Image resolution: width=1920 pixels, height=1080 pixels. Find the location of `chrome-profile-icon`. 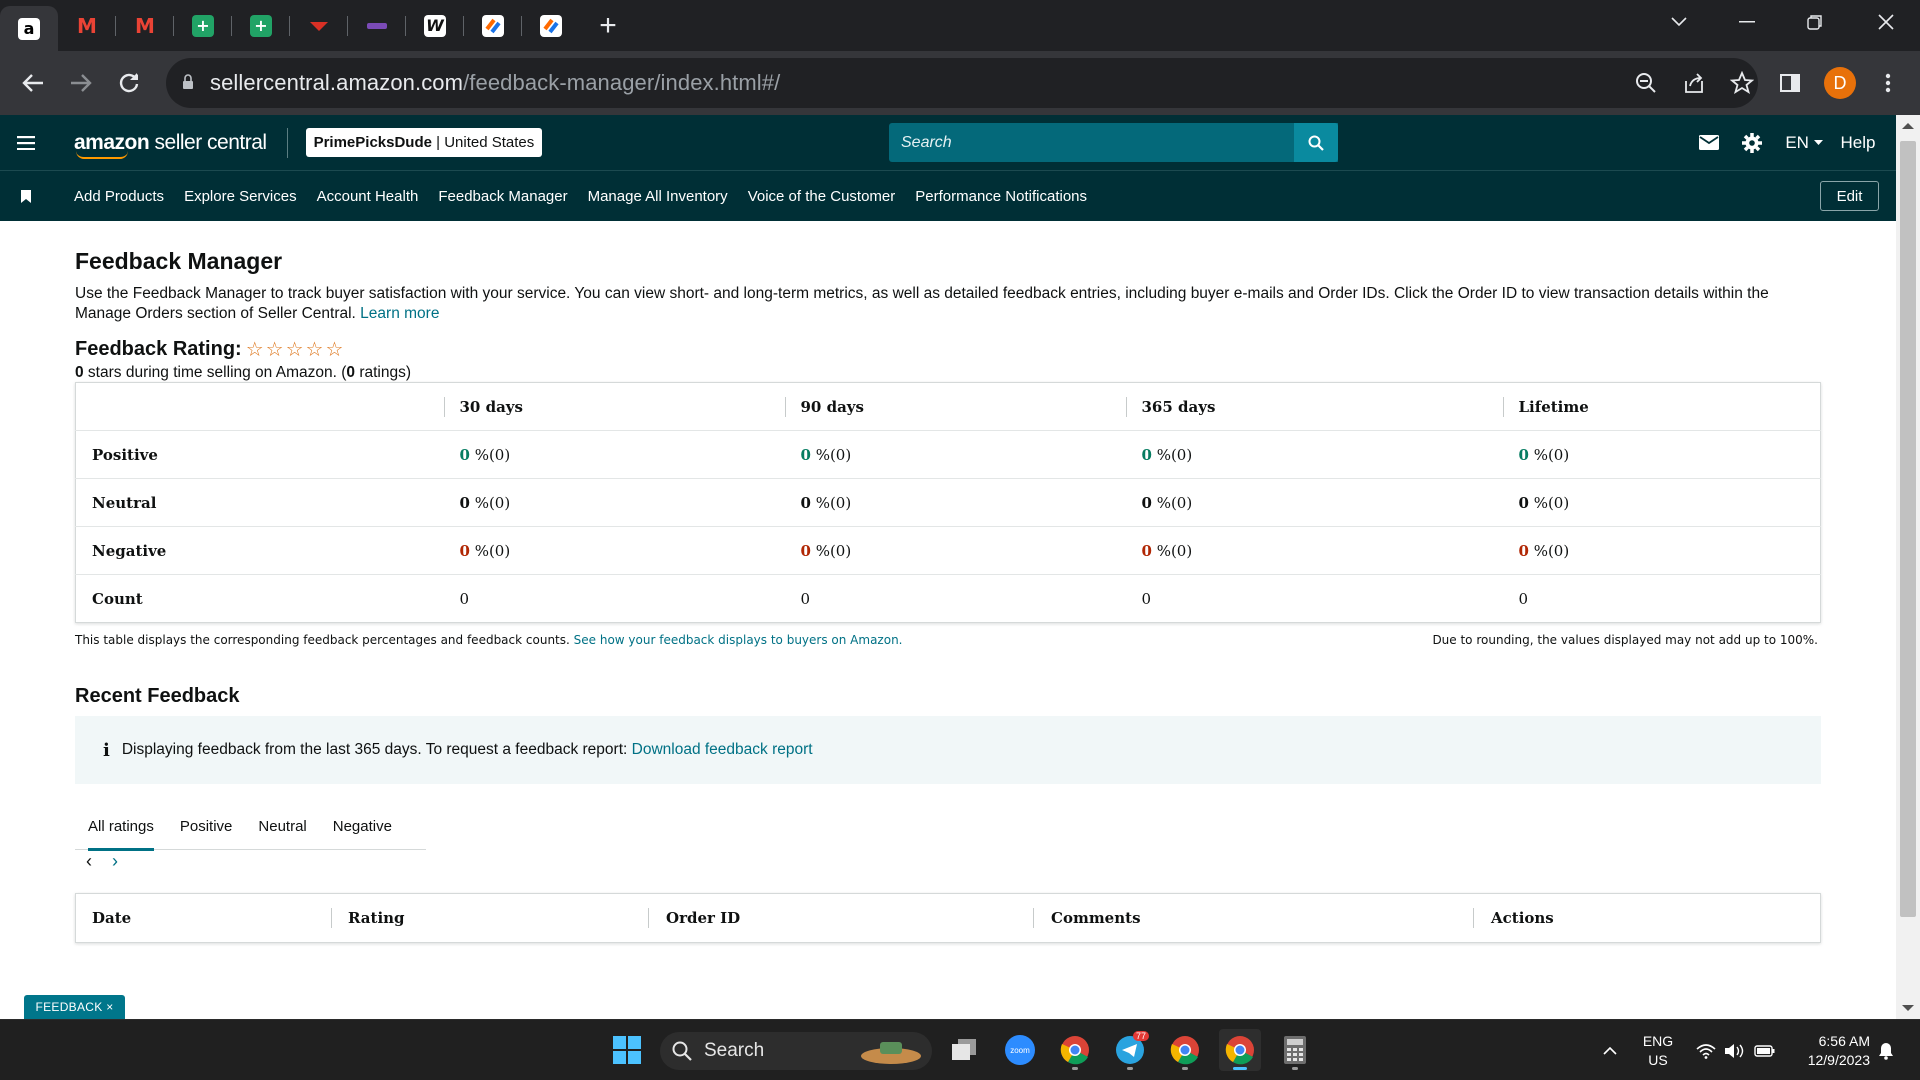

chrome-profile-icon is located at coordinates (1185, 1050).